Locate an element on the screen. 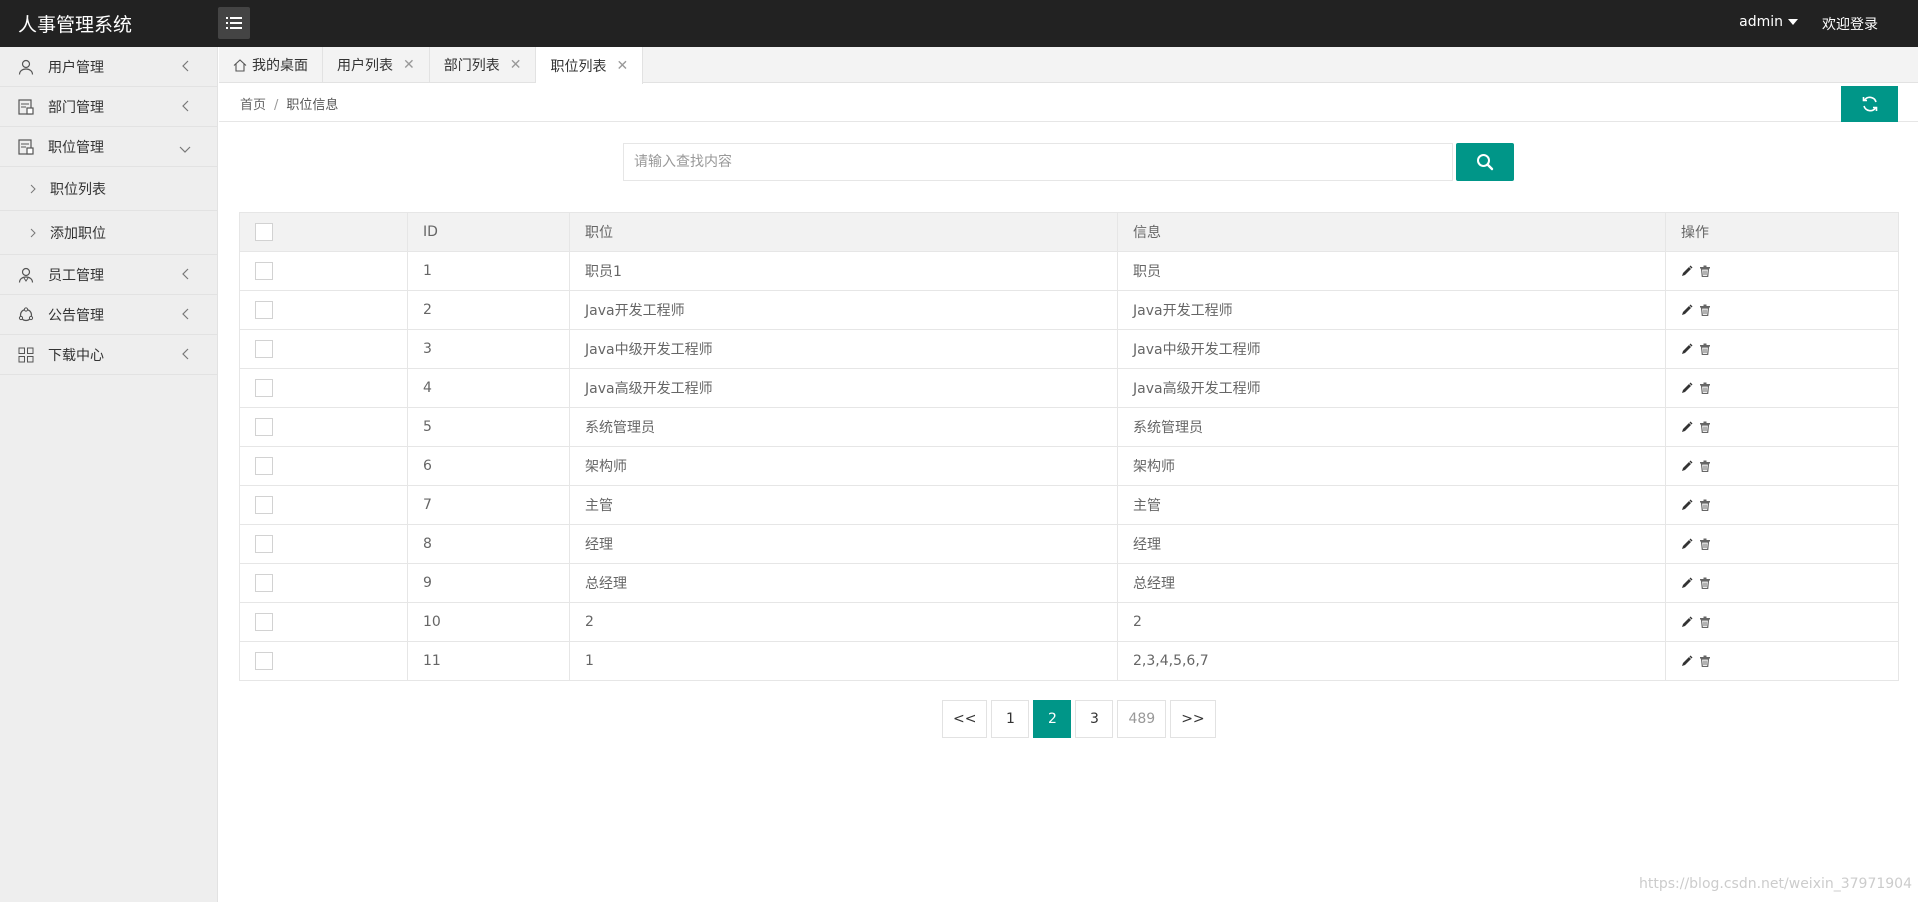 The width and height of the screenshot is (1918, 902). department-icon is located at coordinates (26, 106).